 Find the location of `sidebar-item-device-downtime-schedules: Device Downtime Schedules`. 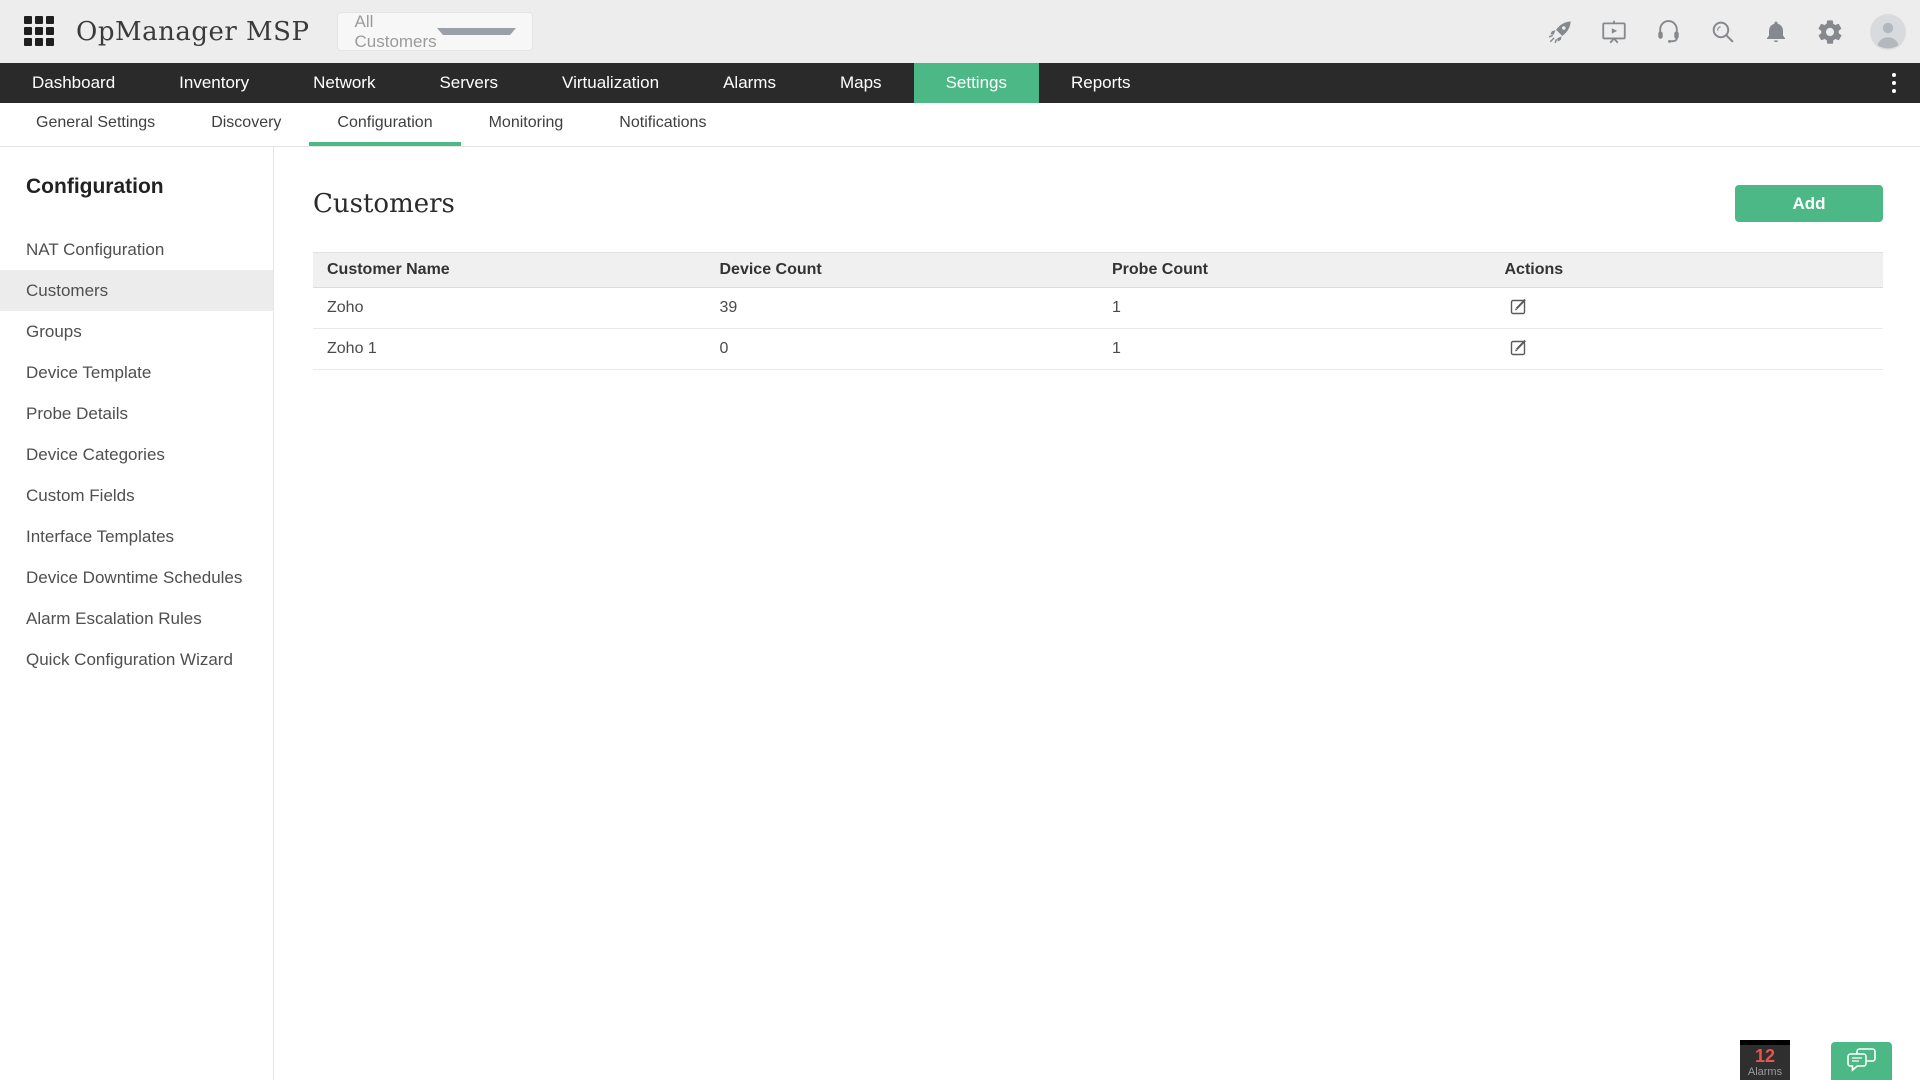

sidebar-item-device-downtime-schedules: Device Downtime Schedules is located at coordinates (136, 577).